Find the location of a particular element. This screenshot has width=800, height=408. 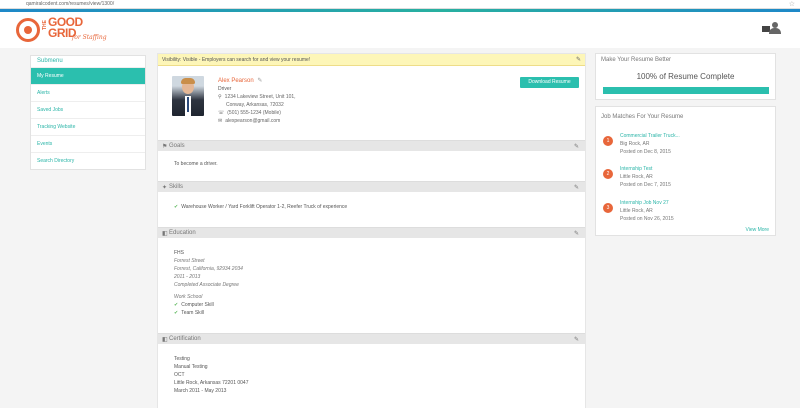

job-date: Posted on Dec 7, 2015 is located at coordinates (645, 185).